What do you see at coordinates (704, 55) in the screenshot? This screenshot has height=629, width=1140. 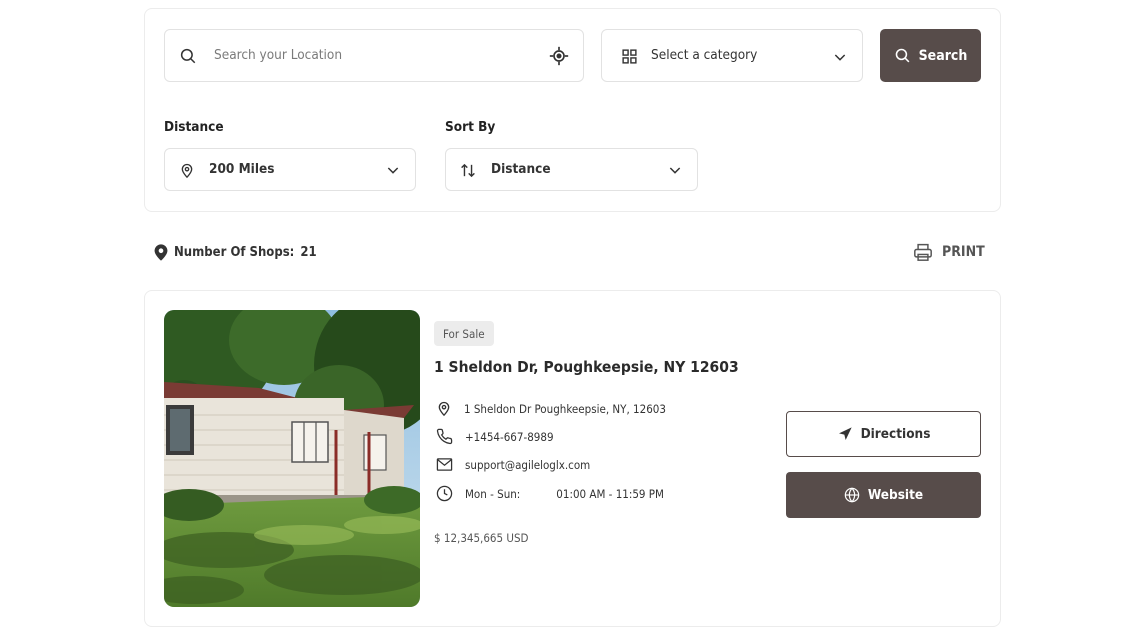 I see `category-select-label: Select a category` at bounding box center [704, 55].